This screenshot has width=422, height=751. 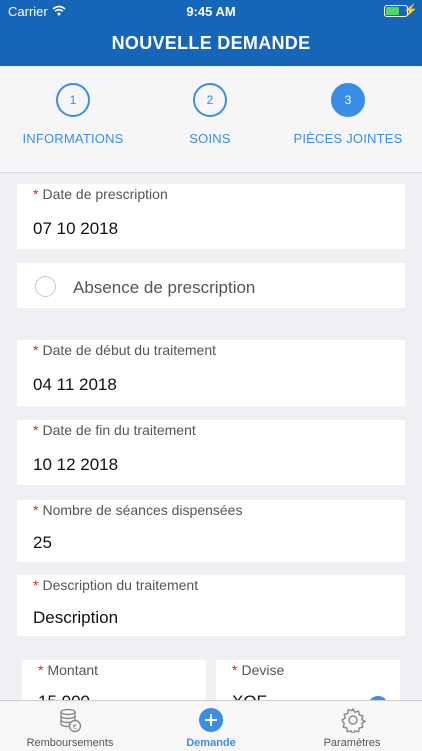 I want to click on coins-icon: €, so click(x=71, y=720).